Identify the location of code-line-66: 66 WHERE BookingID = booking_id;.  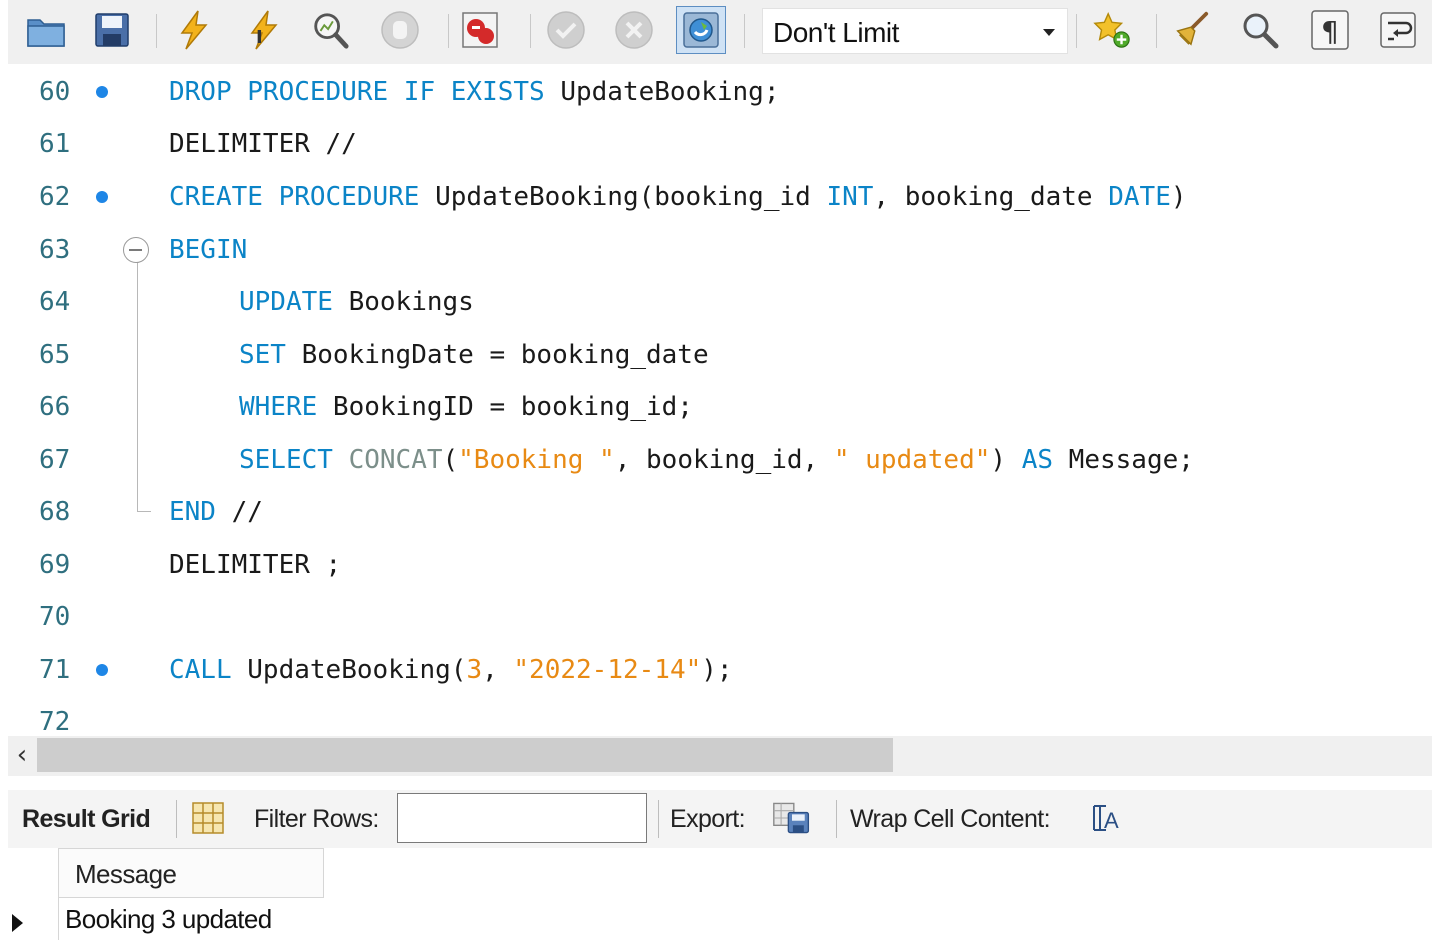
(720, 407).